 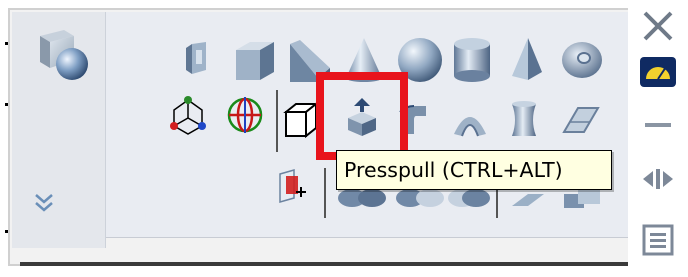 I want to click on solid-modeling-icon, so click(x=62, y=54).